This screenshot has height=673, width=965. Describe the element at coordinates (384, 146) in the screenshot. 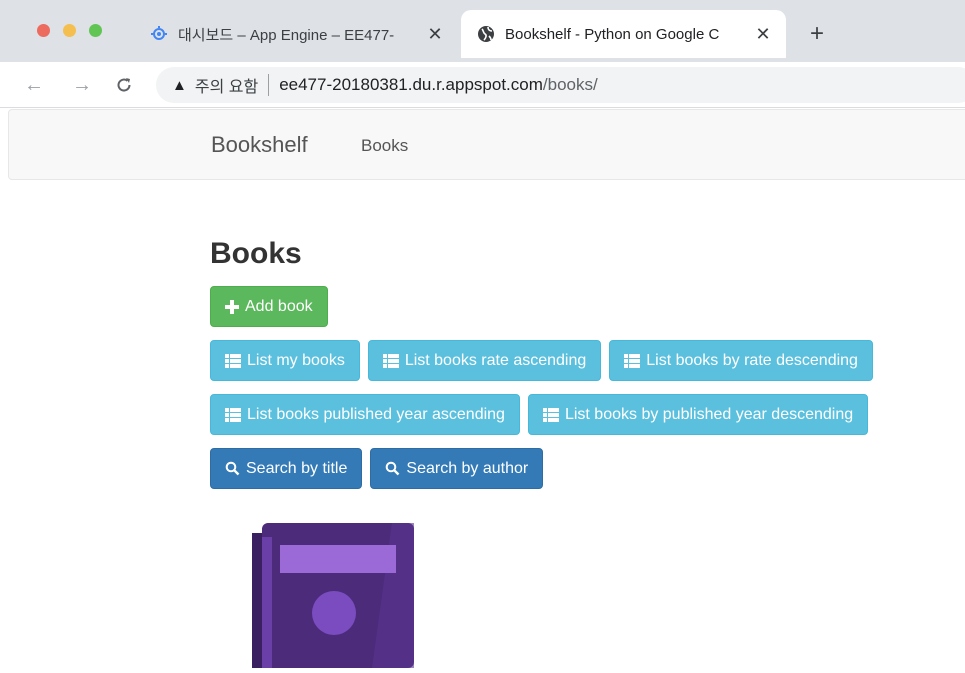

I see `nav-link-books: Books` at that location.